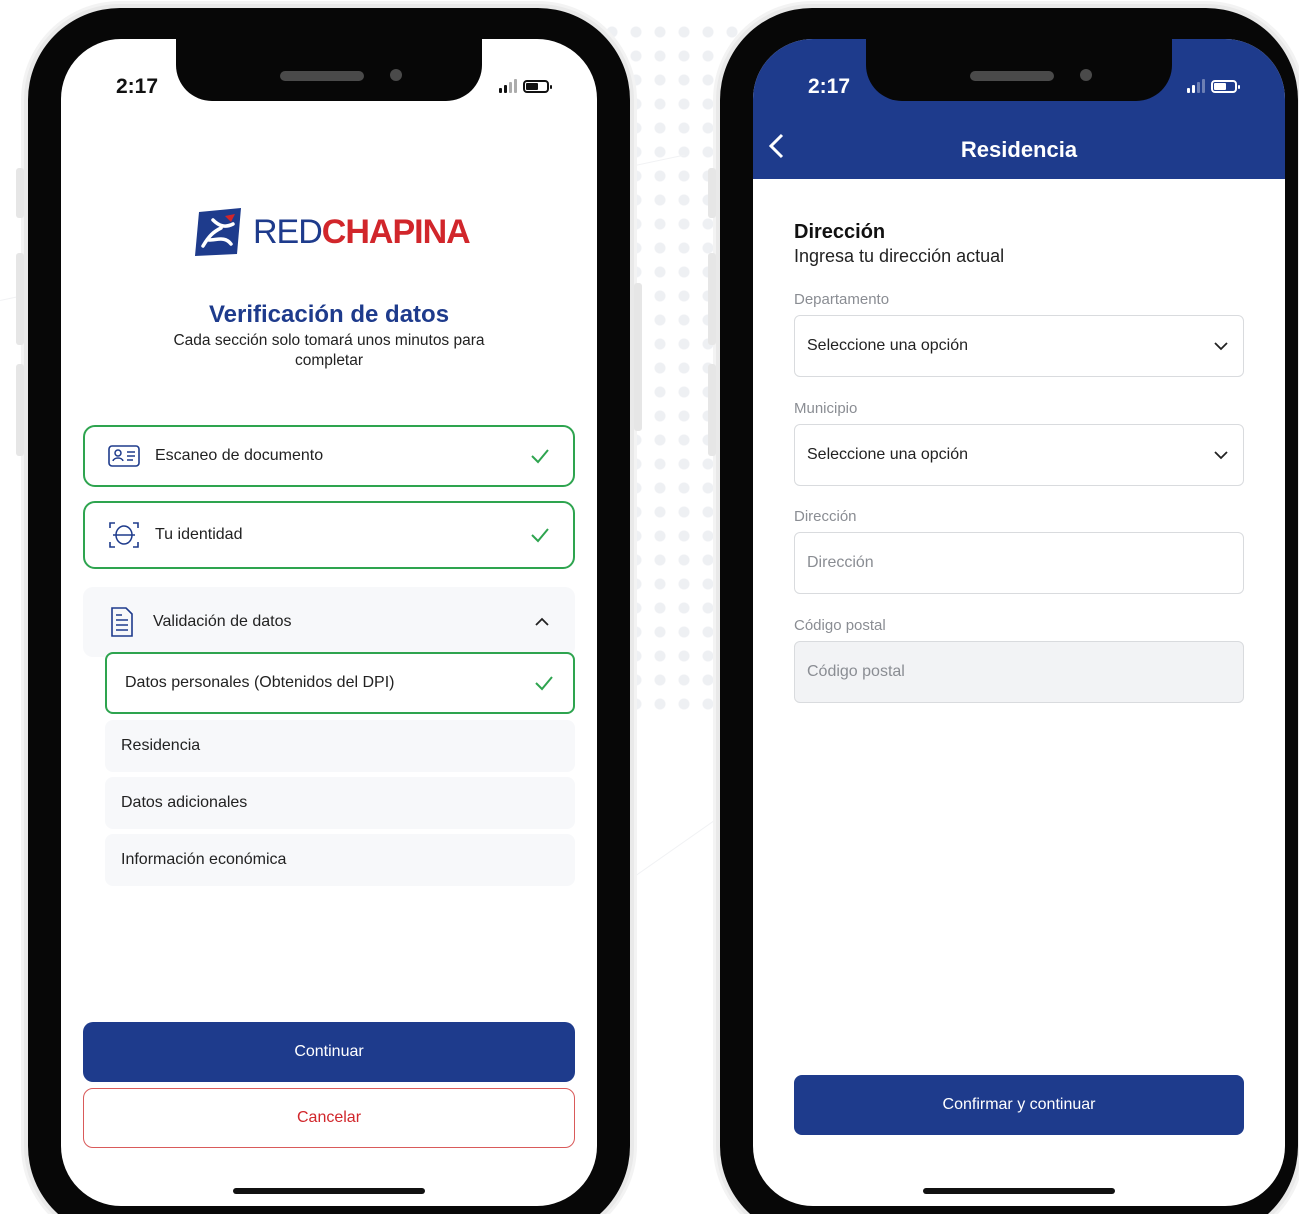 Image resolution: width=1299 pixels, height=1214 pixels. I want to click on postal-code-input: Código postal, so click(1019, 672).